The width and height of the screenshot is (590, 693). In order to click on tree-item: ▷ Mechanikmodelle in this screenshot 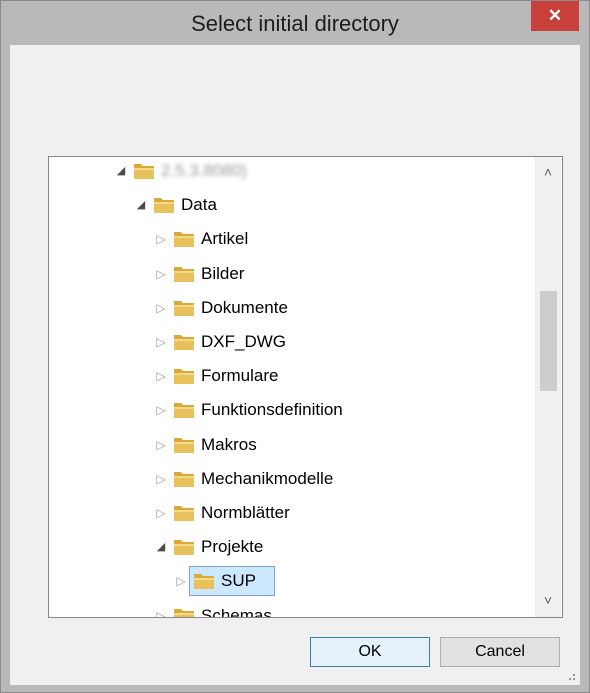, I will do `click(291, 479)`.